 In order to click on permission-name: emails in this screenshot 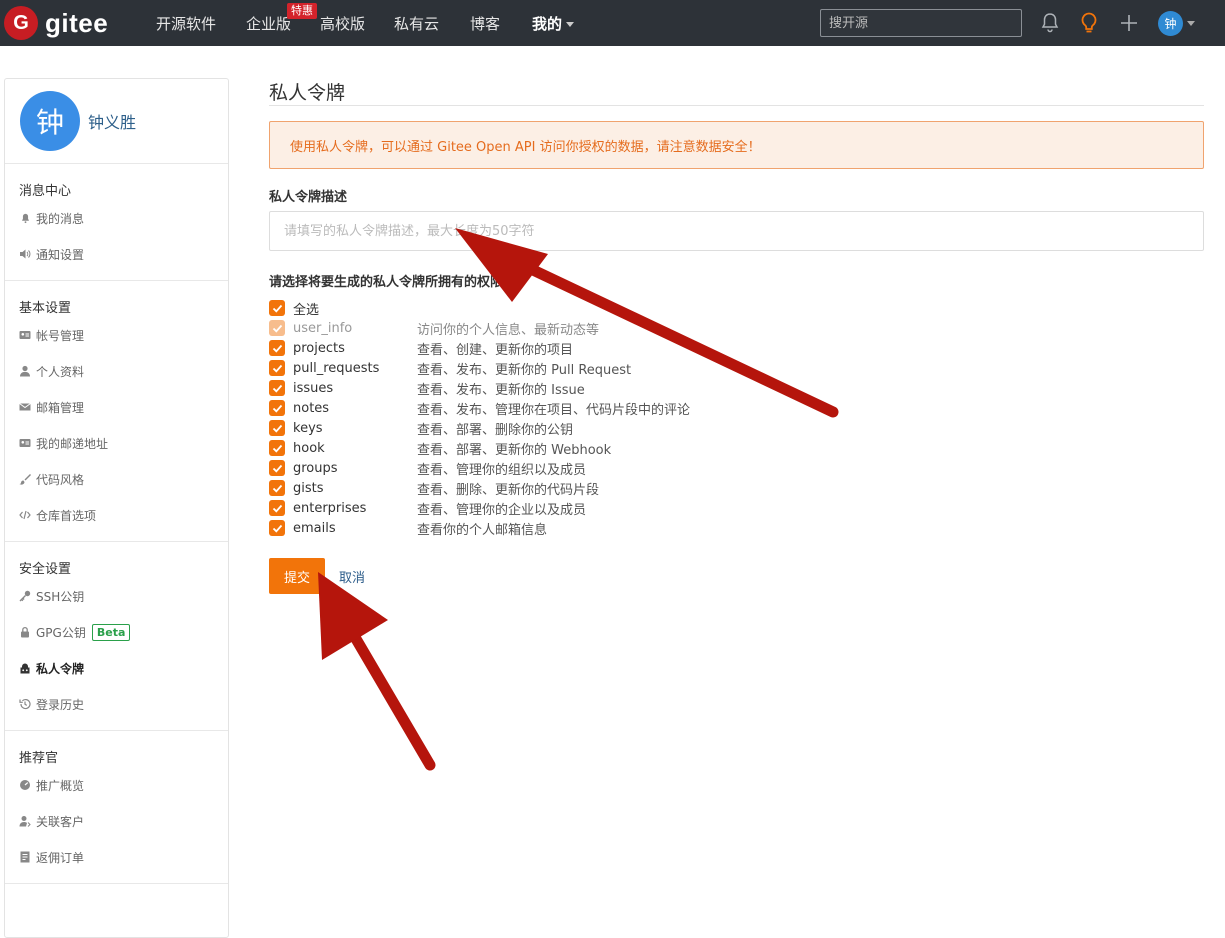, I will do `click(314, 528)`.